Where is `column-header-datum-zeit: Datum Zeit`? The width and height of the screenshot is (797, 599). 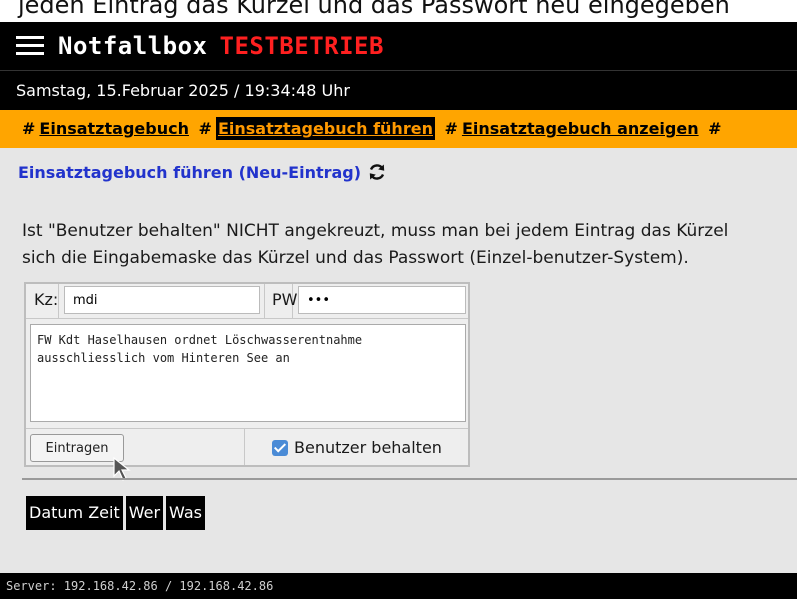
column-header-datum-zeit: Datum Zeit is located at coordinates (74, 513).